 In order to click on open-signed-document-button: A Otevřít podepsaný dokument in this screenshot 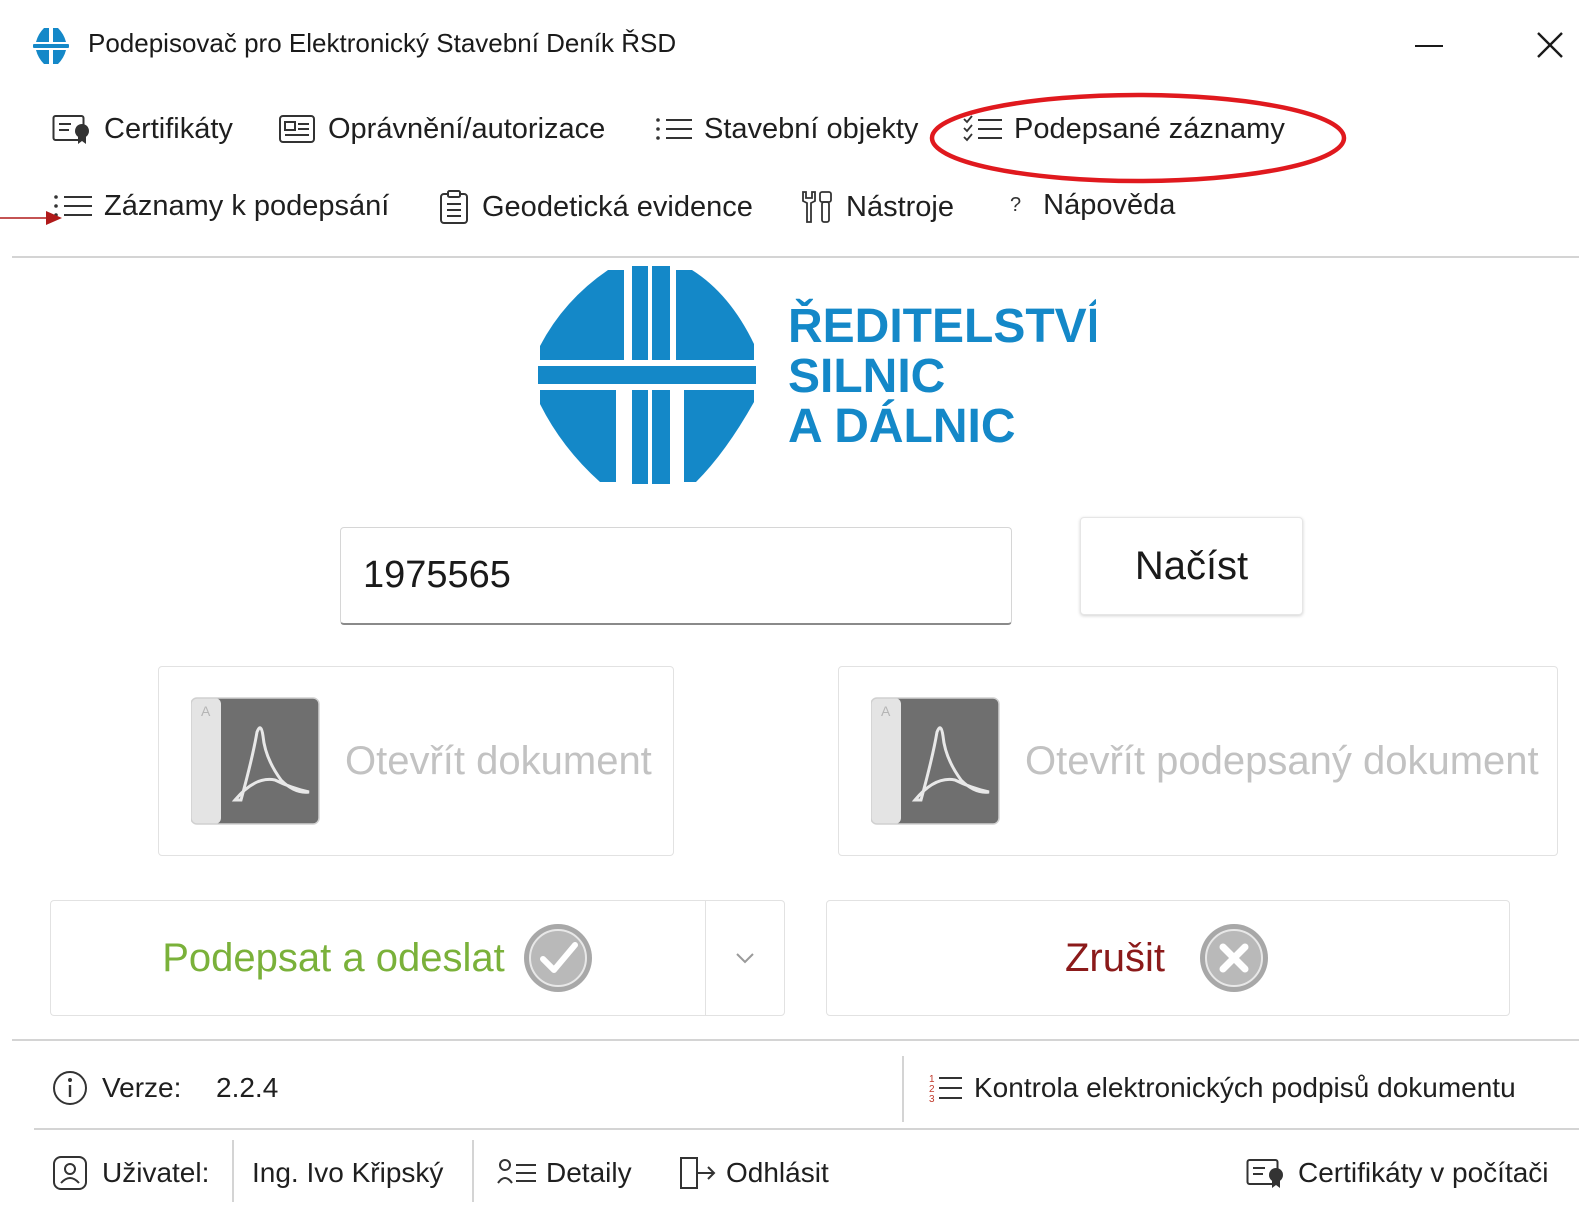, I will do `click(1198, 761)`.